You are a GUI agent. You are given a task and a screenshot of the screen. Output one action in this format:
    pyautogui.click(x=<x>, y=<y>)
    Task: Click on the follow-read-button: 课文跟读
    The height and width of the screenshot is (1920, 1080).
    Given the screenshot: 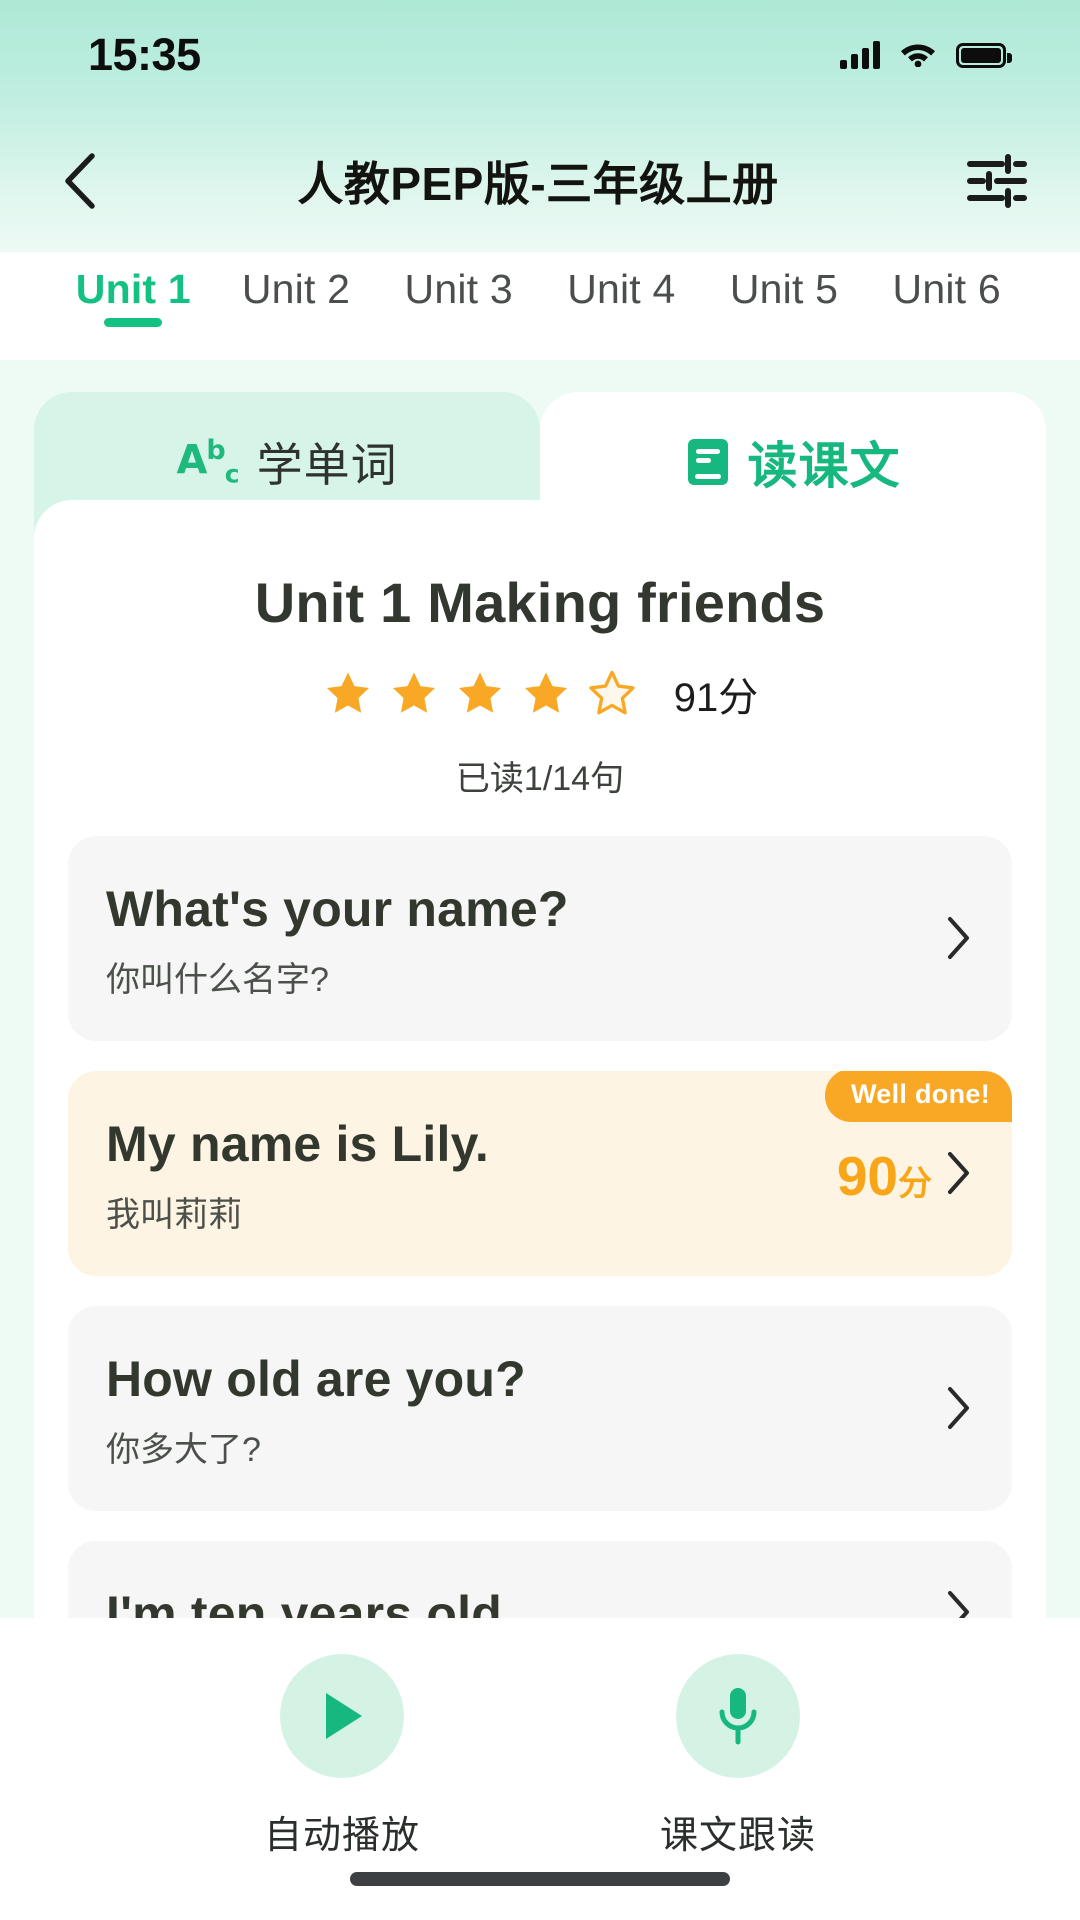 What is the action you would take?
    pyautogui.click(x=738, y=1756)
    